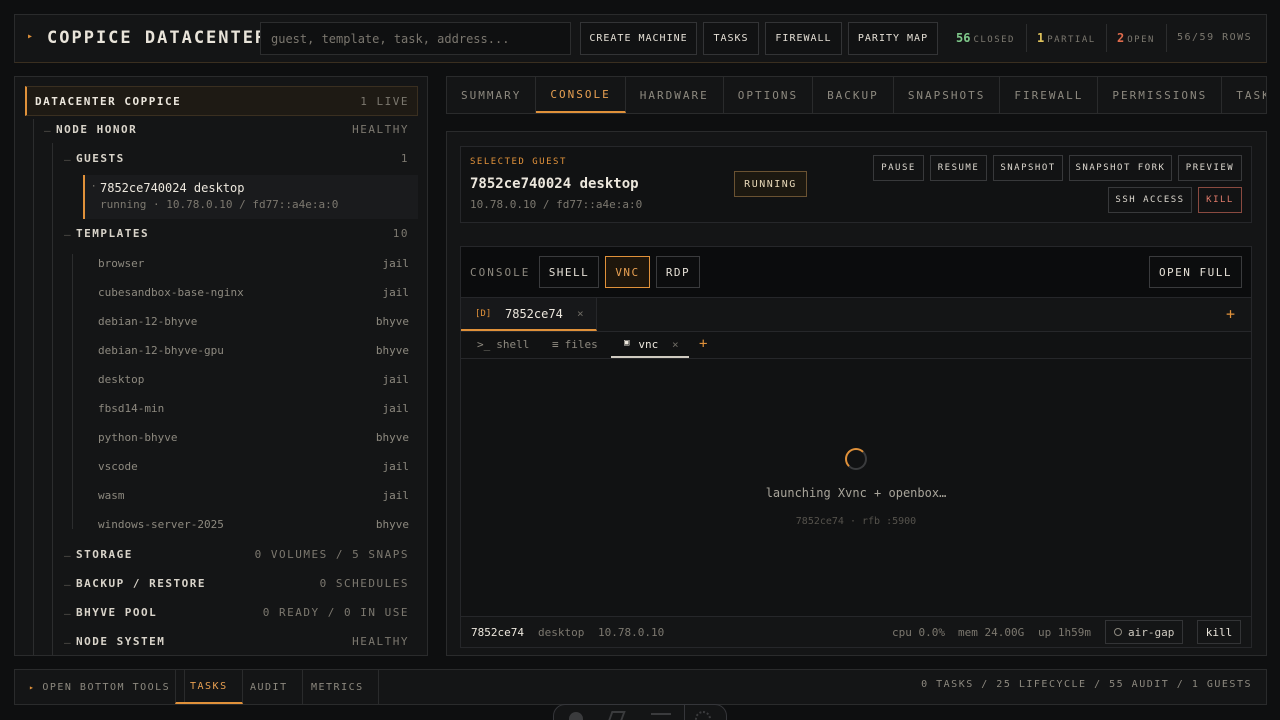 The height and width of the screenshot is (720, 1280). What do you see at coordinates (404, 158) in the screenshot?
I see `guests-count: 1` at bounding box center [404, 158].